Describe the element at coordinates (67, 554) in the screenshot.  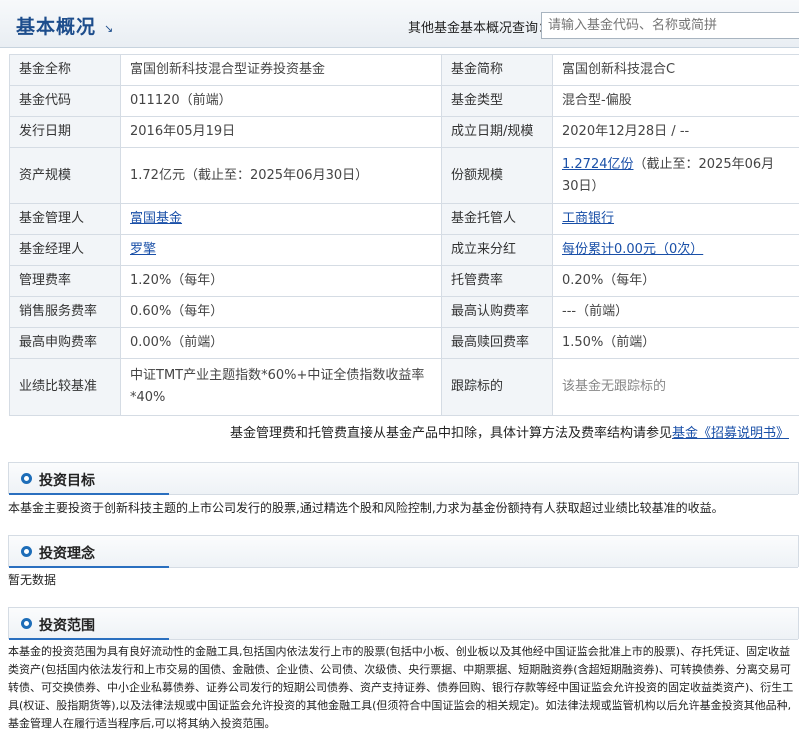
I see `section-title-idea: 投资理念` at that location.